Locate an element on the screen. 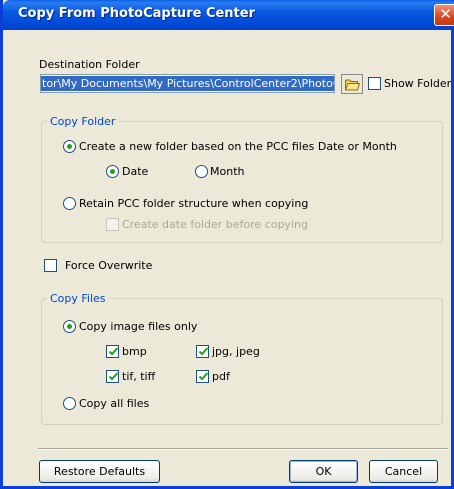  show-folder-checkbox is located at coordinates (374, 83).